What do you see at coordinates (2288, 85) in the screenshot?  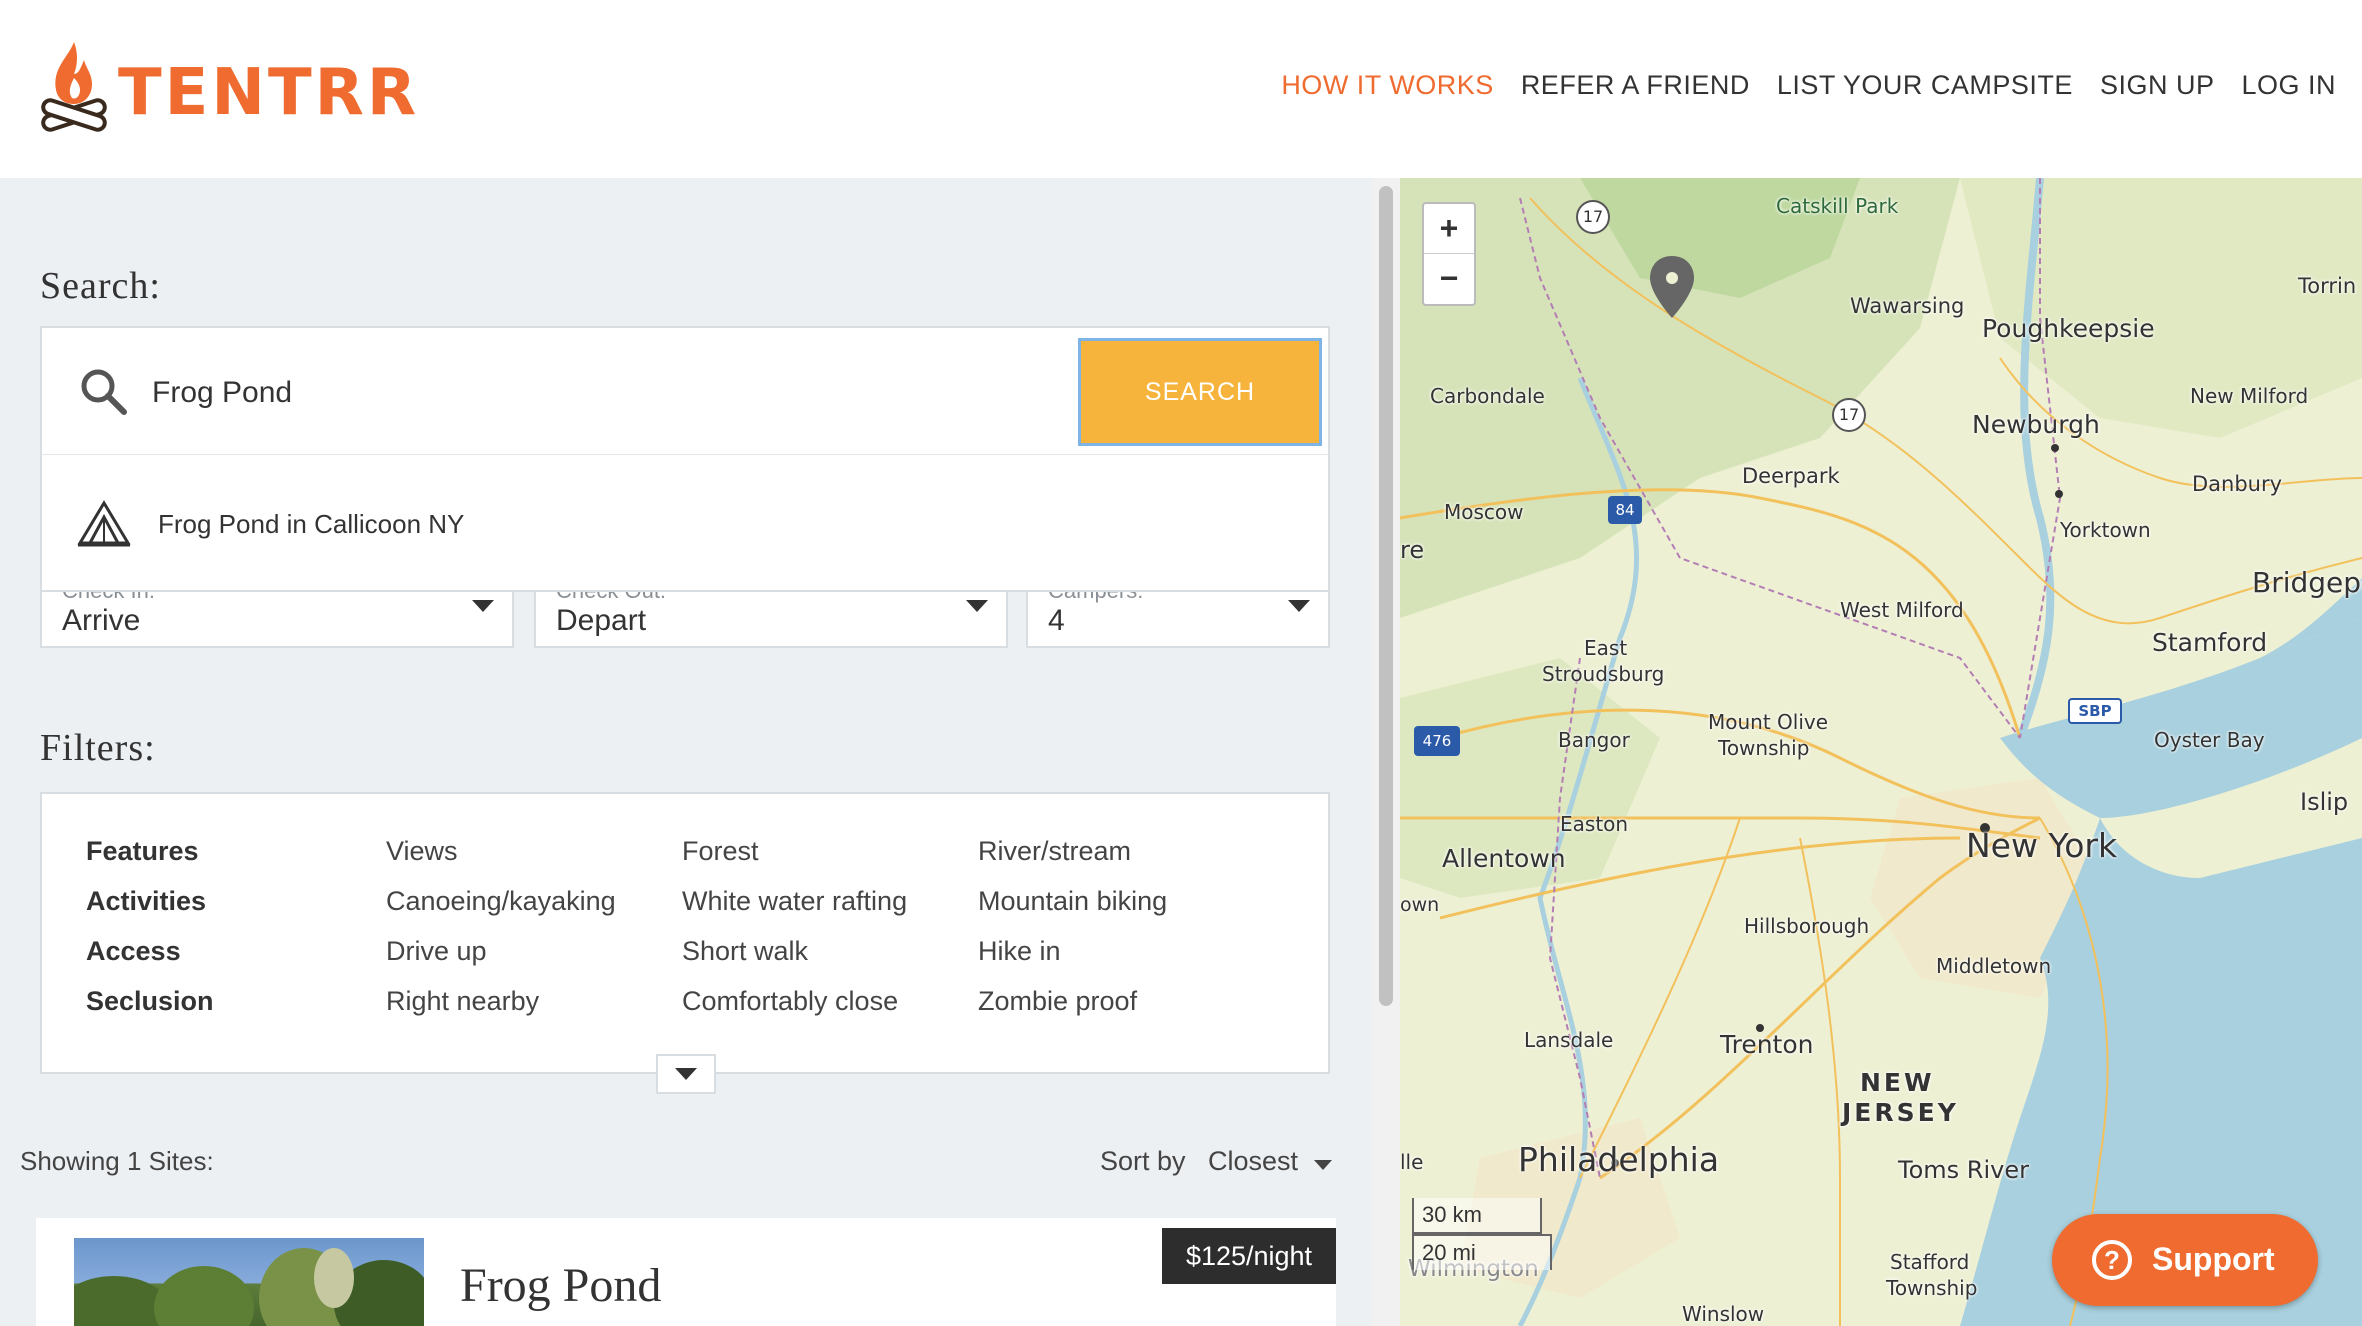 I see `nav-log-in: LOG IN` at bounding box center [2288, 85].